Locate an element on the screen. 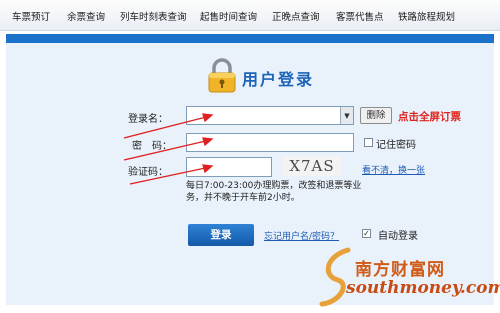 Image resolution: width=500 pixels, height=313 pixels. watermark-url: southmoney.com is located at coordinates (423, 288).